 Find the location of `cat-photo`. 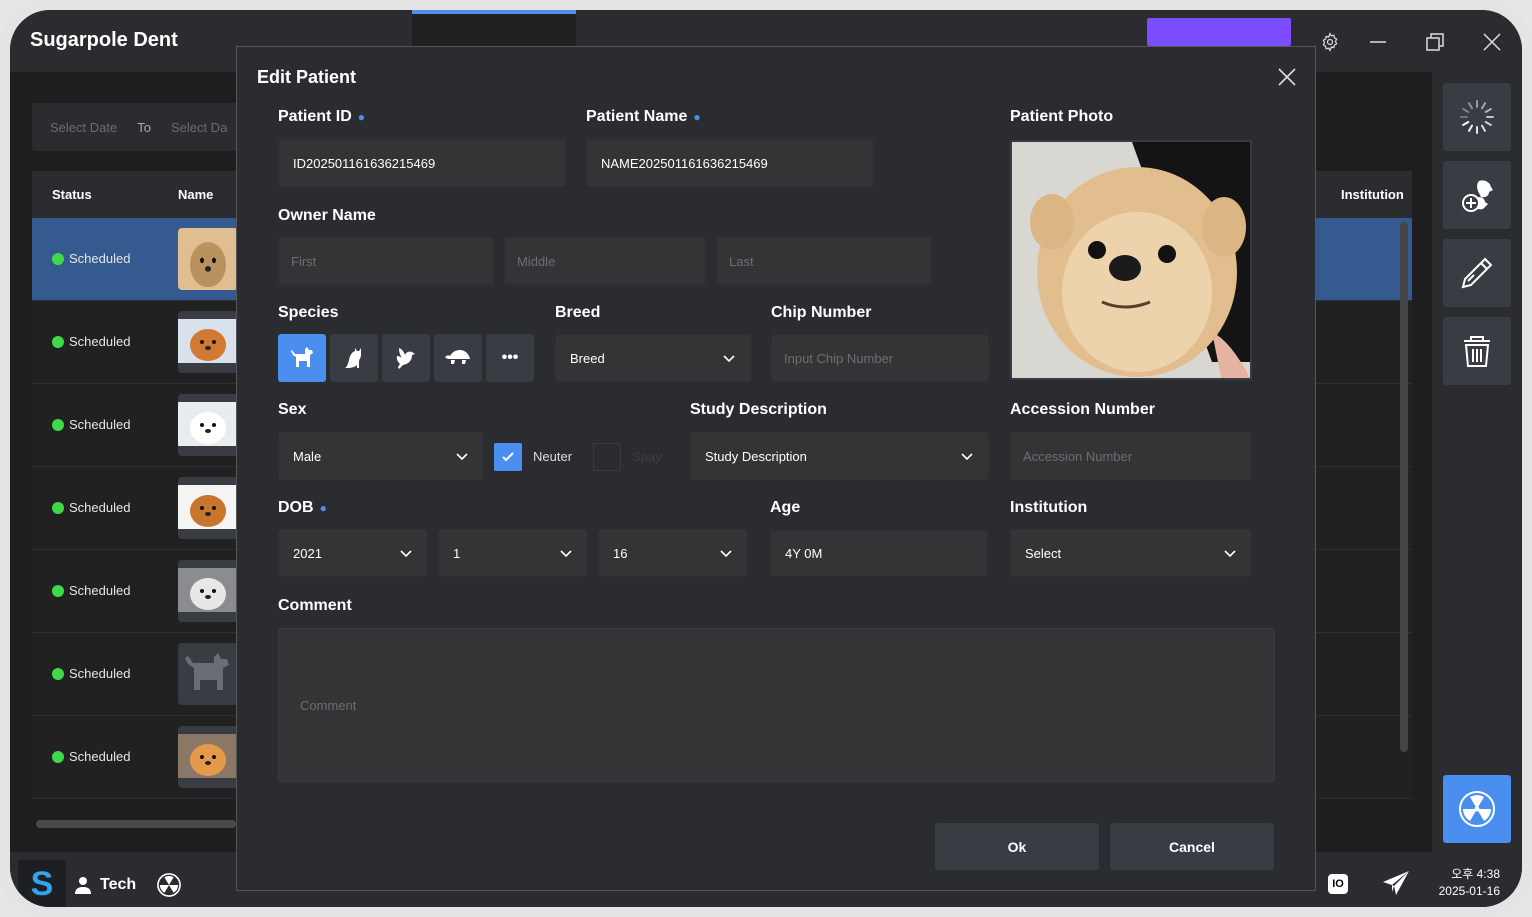

cat-photo is located at coordinates (208, 590).